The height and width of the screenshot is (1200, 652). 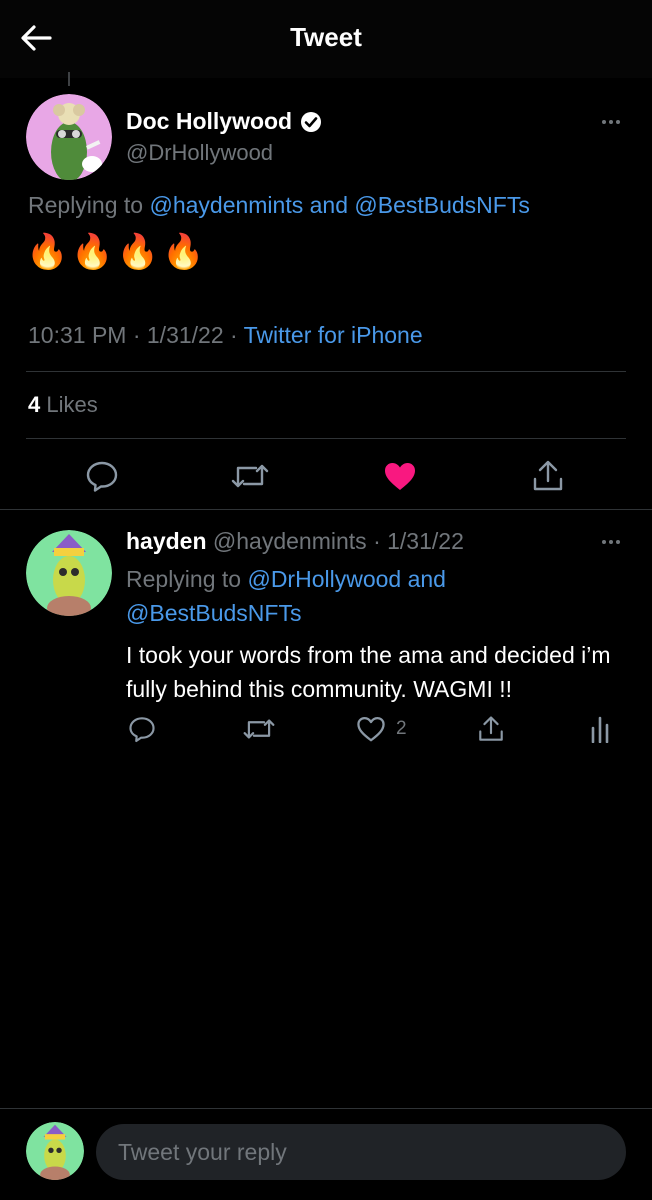 I want to click on heart-outline-icon, so click(x=371, y=729).